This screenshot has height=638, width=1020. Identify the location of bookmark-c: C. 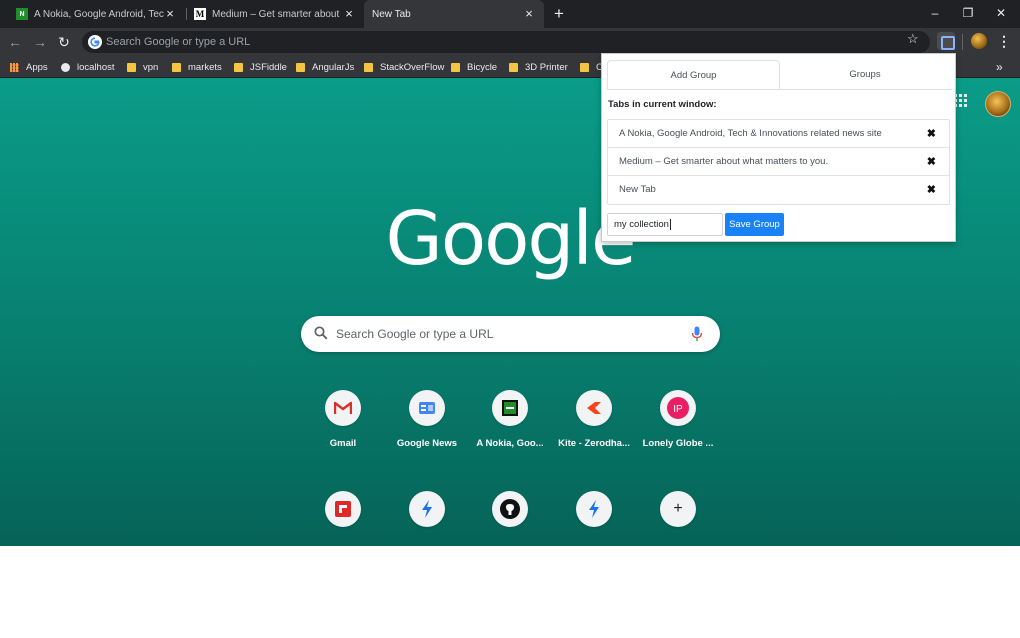
(591, 67).